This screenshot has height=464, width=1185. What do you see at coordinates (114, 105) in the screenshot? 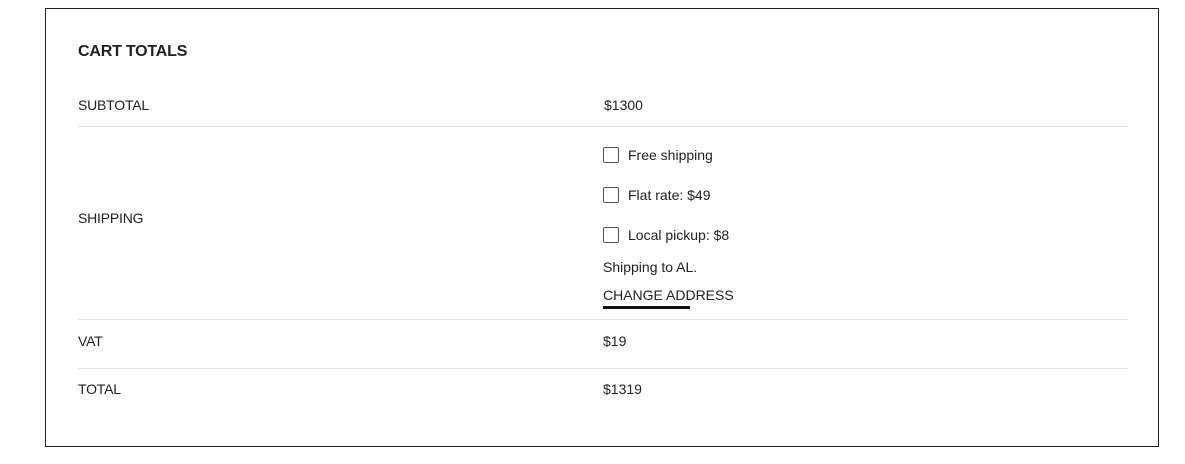
I see `subtotal-label: SUBTOTAL` at bounding box center [114, 105].